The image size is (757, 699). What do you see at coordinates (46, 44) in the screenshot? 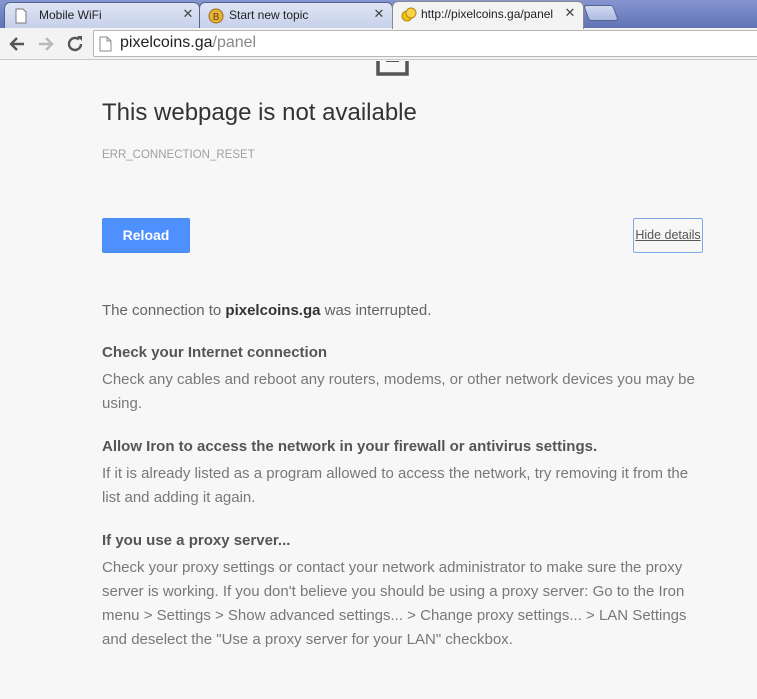
I see `forward-arrow-icon` at bounding box center [46, 44].